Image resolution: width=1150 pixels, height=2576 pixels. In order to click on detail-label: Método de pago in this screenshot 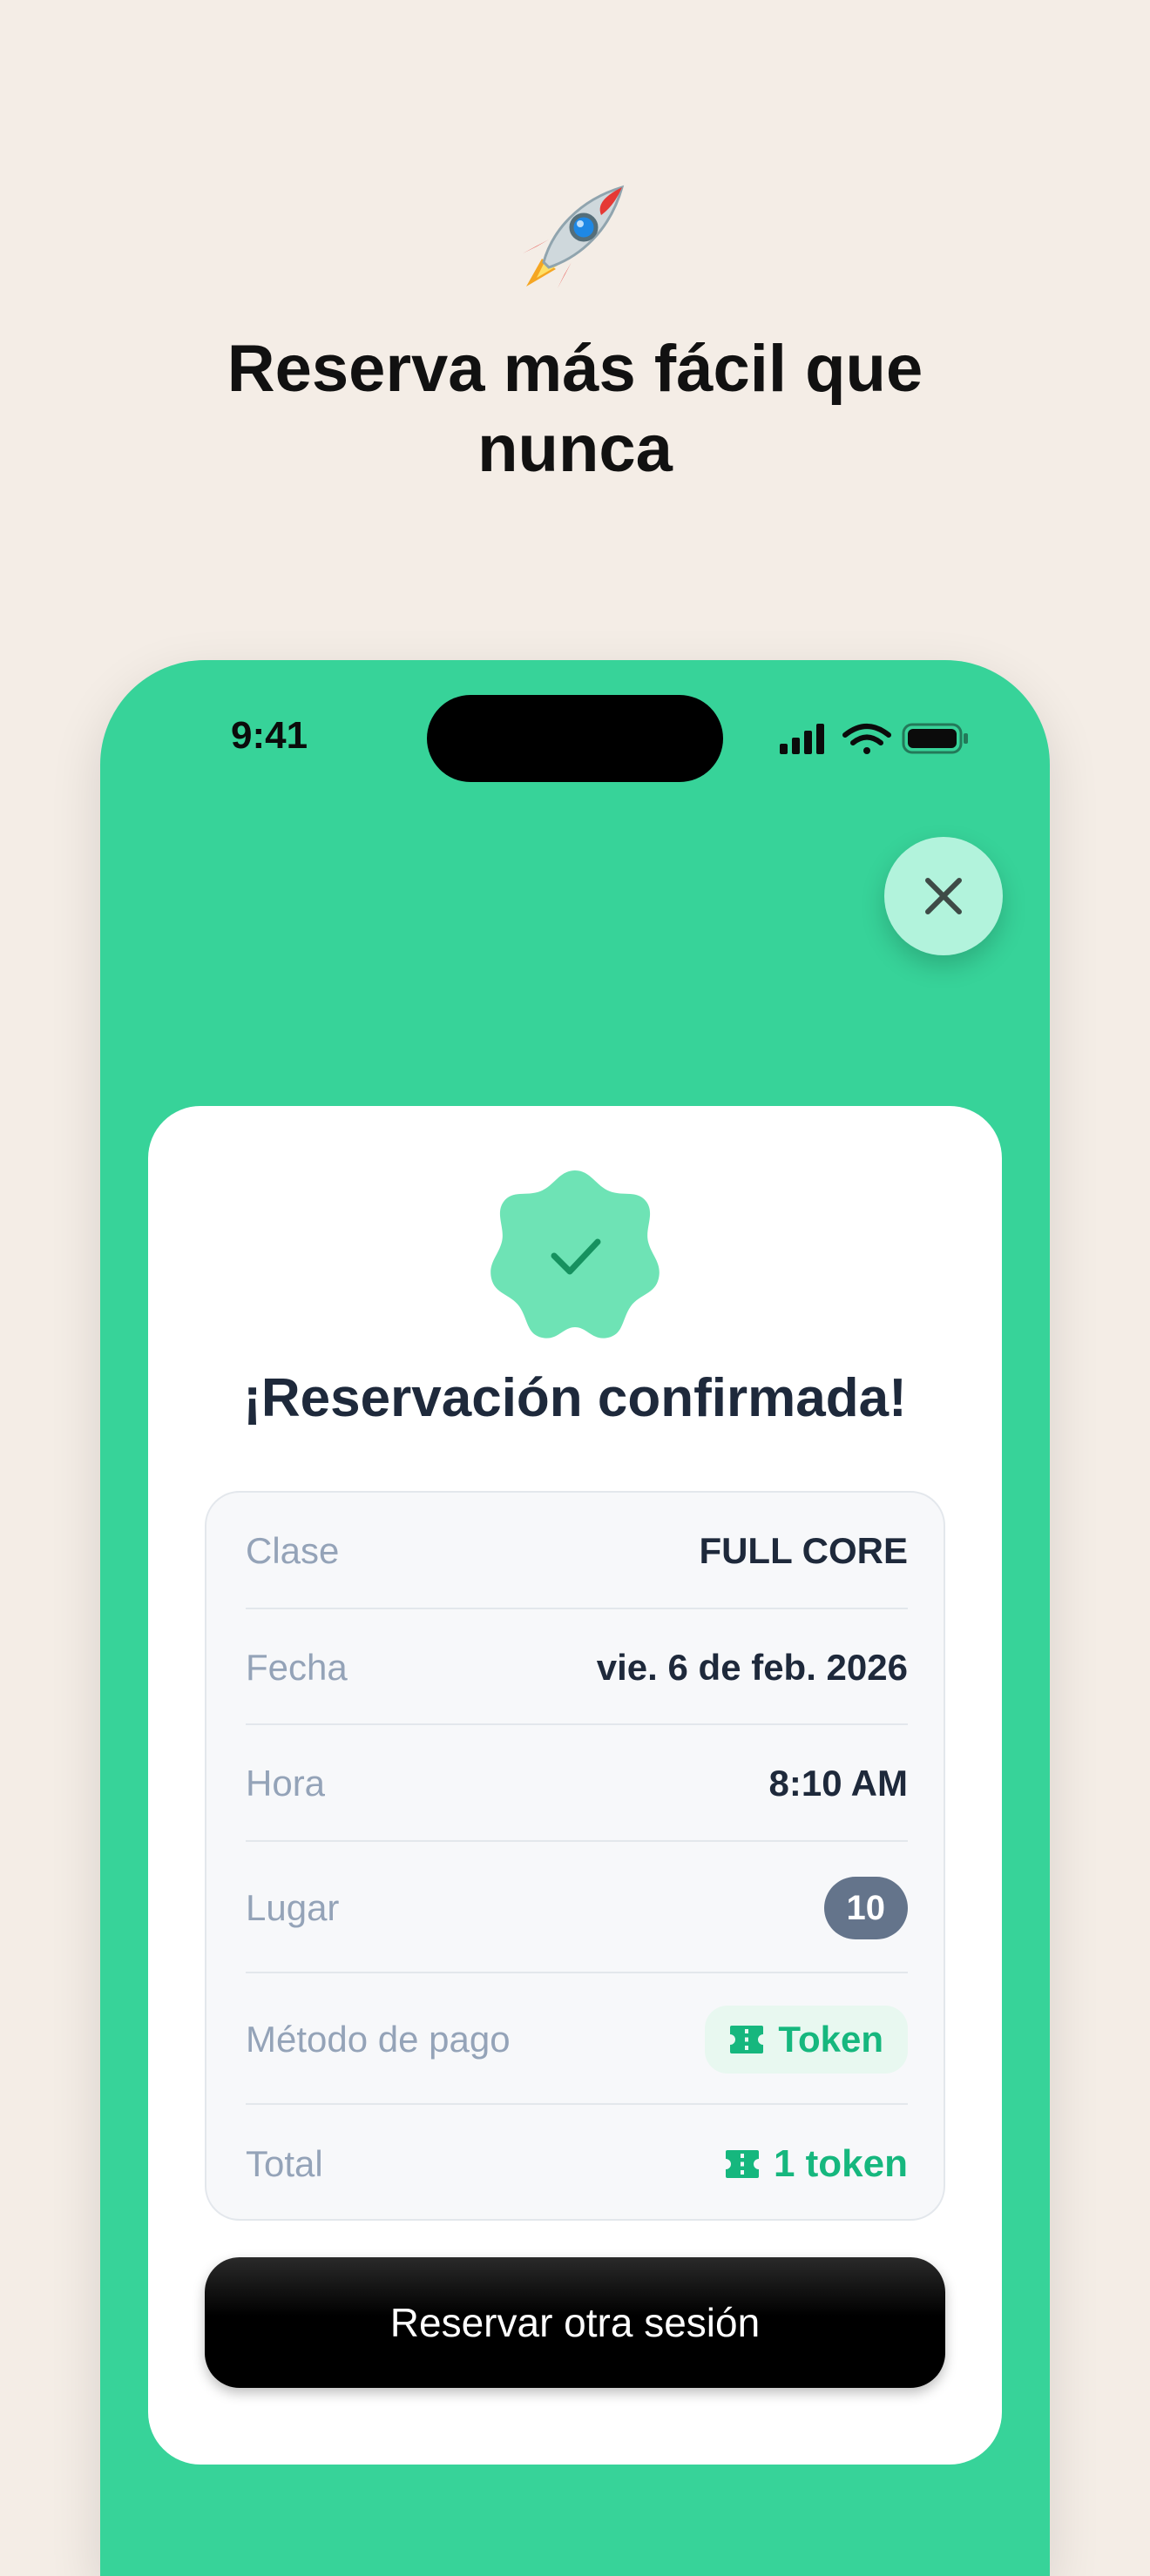, I will do `click(379, 2039)`.